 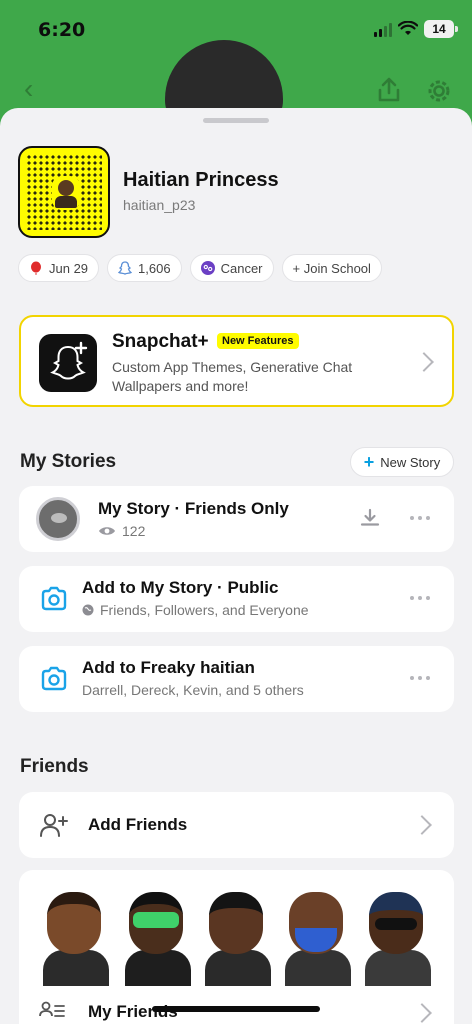 I want to click on snapscore-label: 1,606, so click(x=154, y=268).